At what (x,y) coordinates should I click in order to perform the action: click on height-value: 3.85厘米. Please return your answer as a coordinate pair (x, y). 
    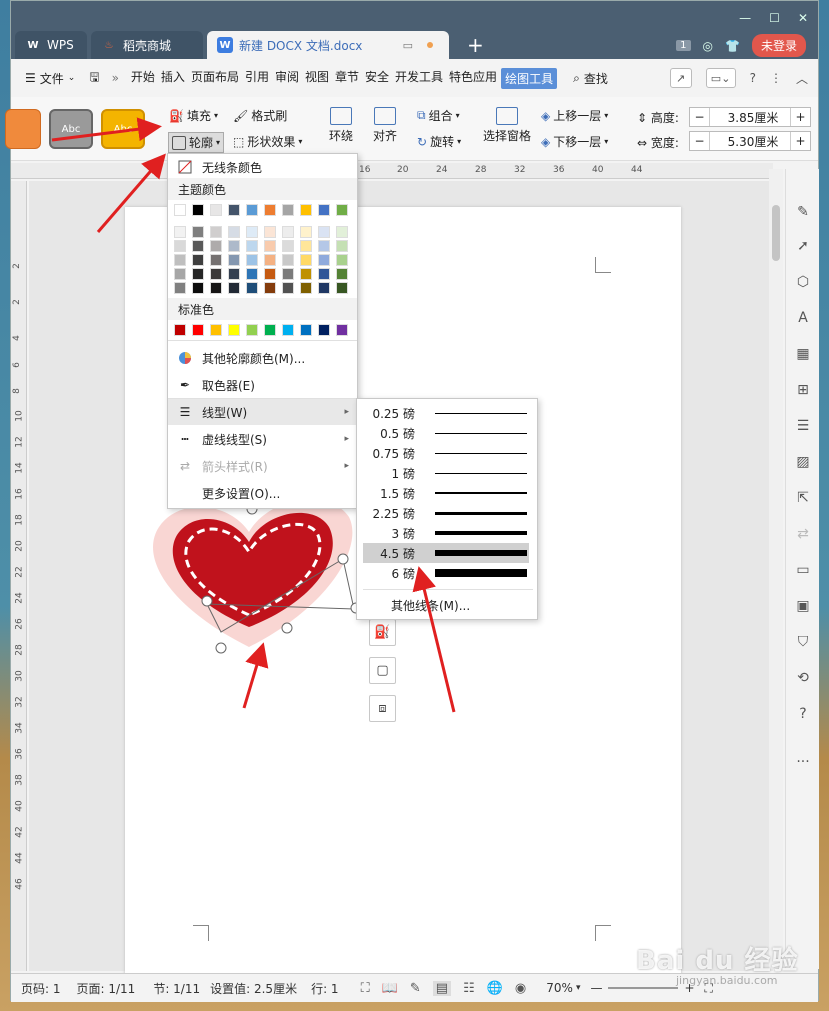
    Looking at the image, I should click on (750, 117).